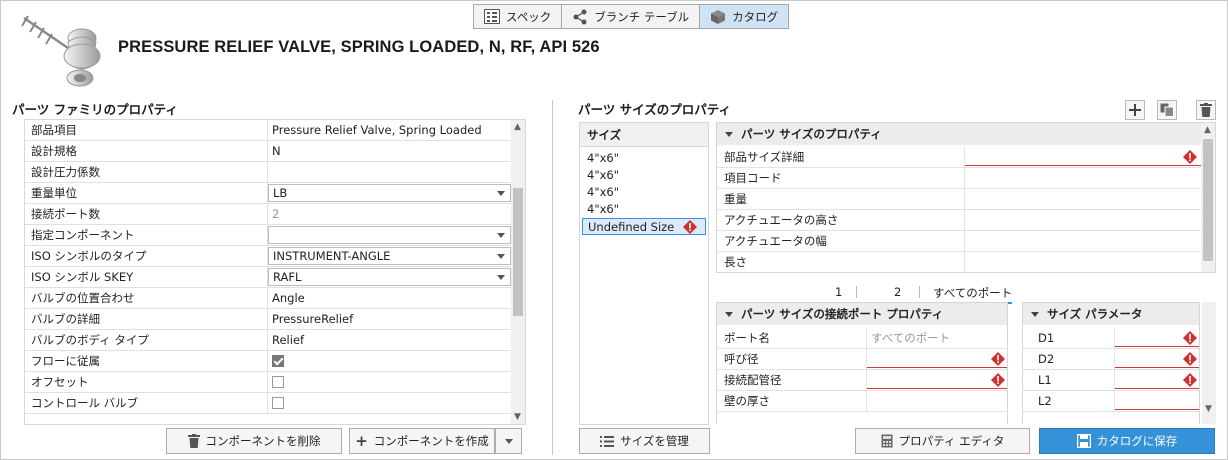 Image resolution: width=1228 pixels, height=460 pixels. Describe the element at coordinates (1206, 110) in the screenshot. I see `delete-size-button` at that location.